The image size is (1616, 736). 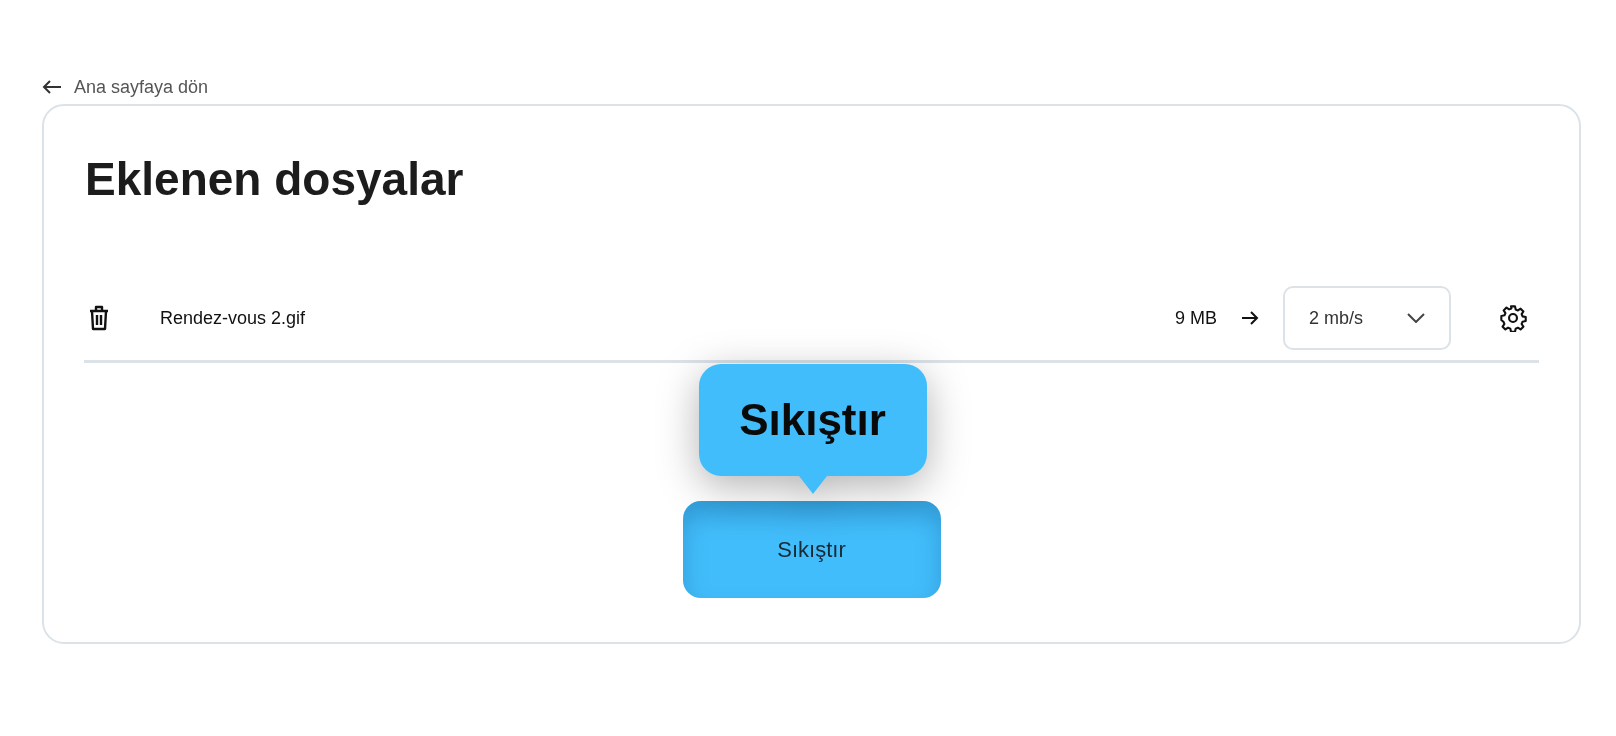 What do you see at coordinates (233, 318) in the screenshot?
I see `file-name: Rendez-vous 2.gif` at bounding box center [233, 318].